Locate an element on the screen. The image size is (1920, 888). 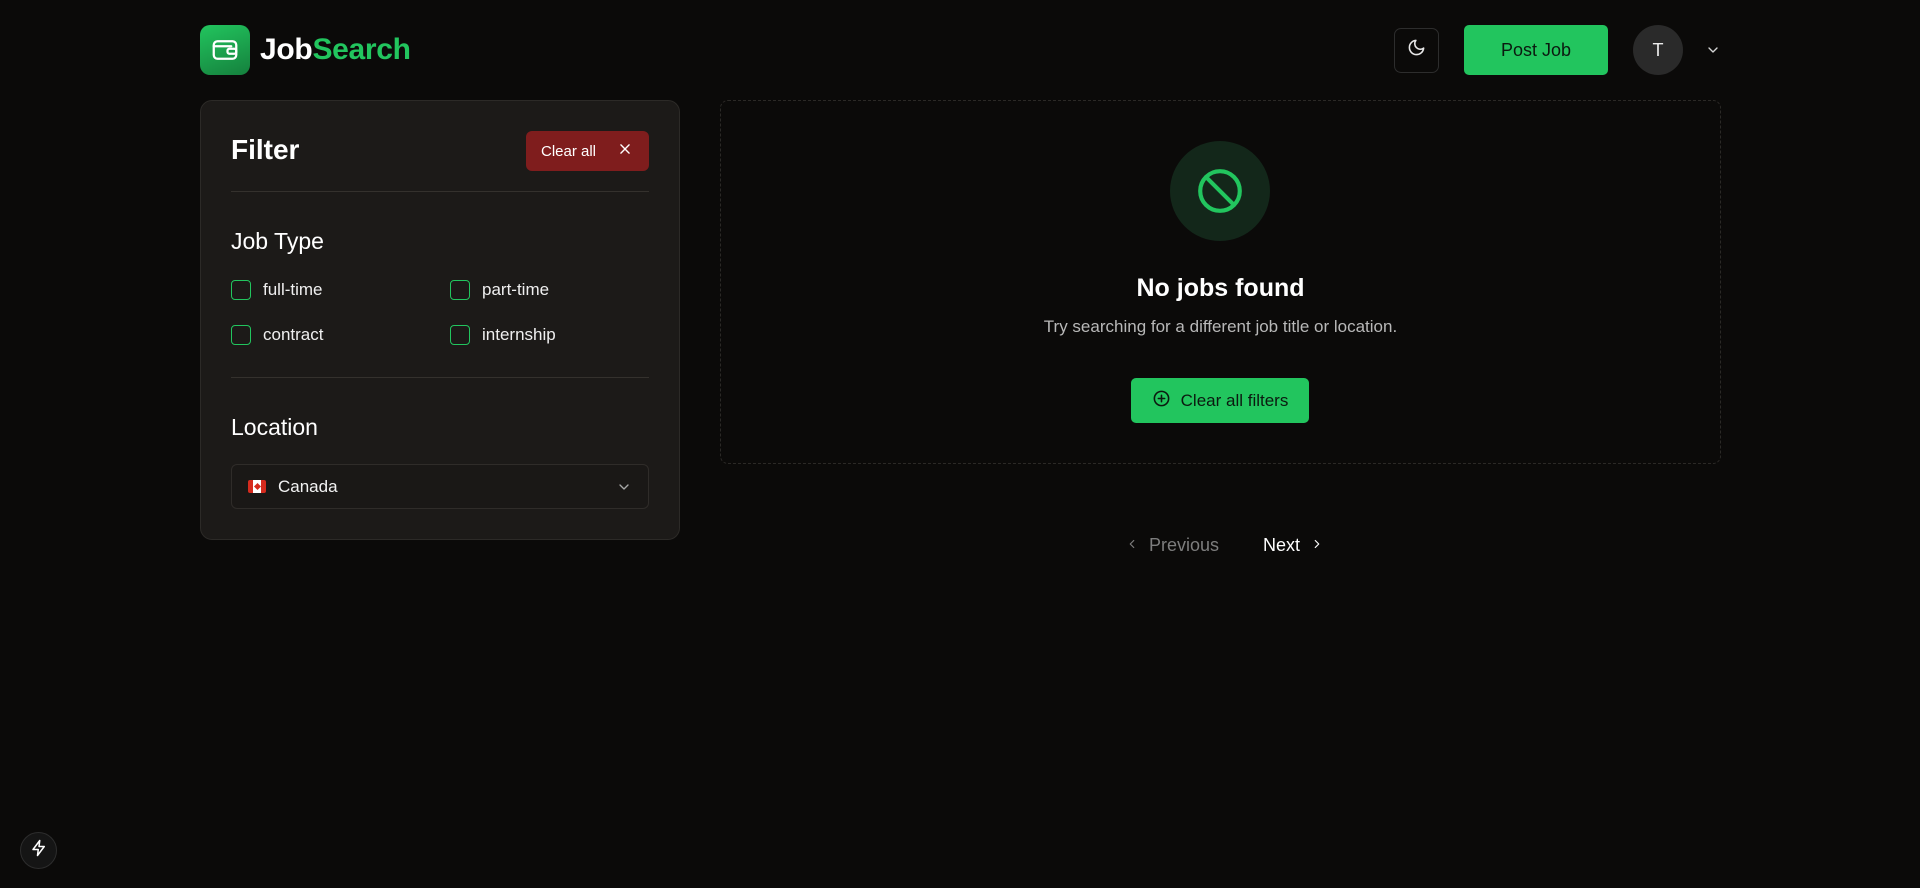
job-type-option-contract: contract is located at coordinates (277, 335).